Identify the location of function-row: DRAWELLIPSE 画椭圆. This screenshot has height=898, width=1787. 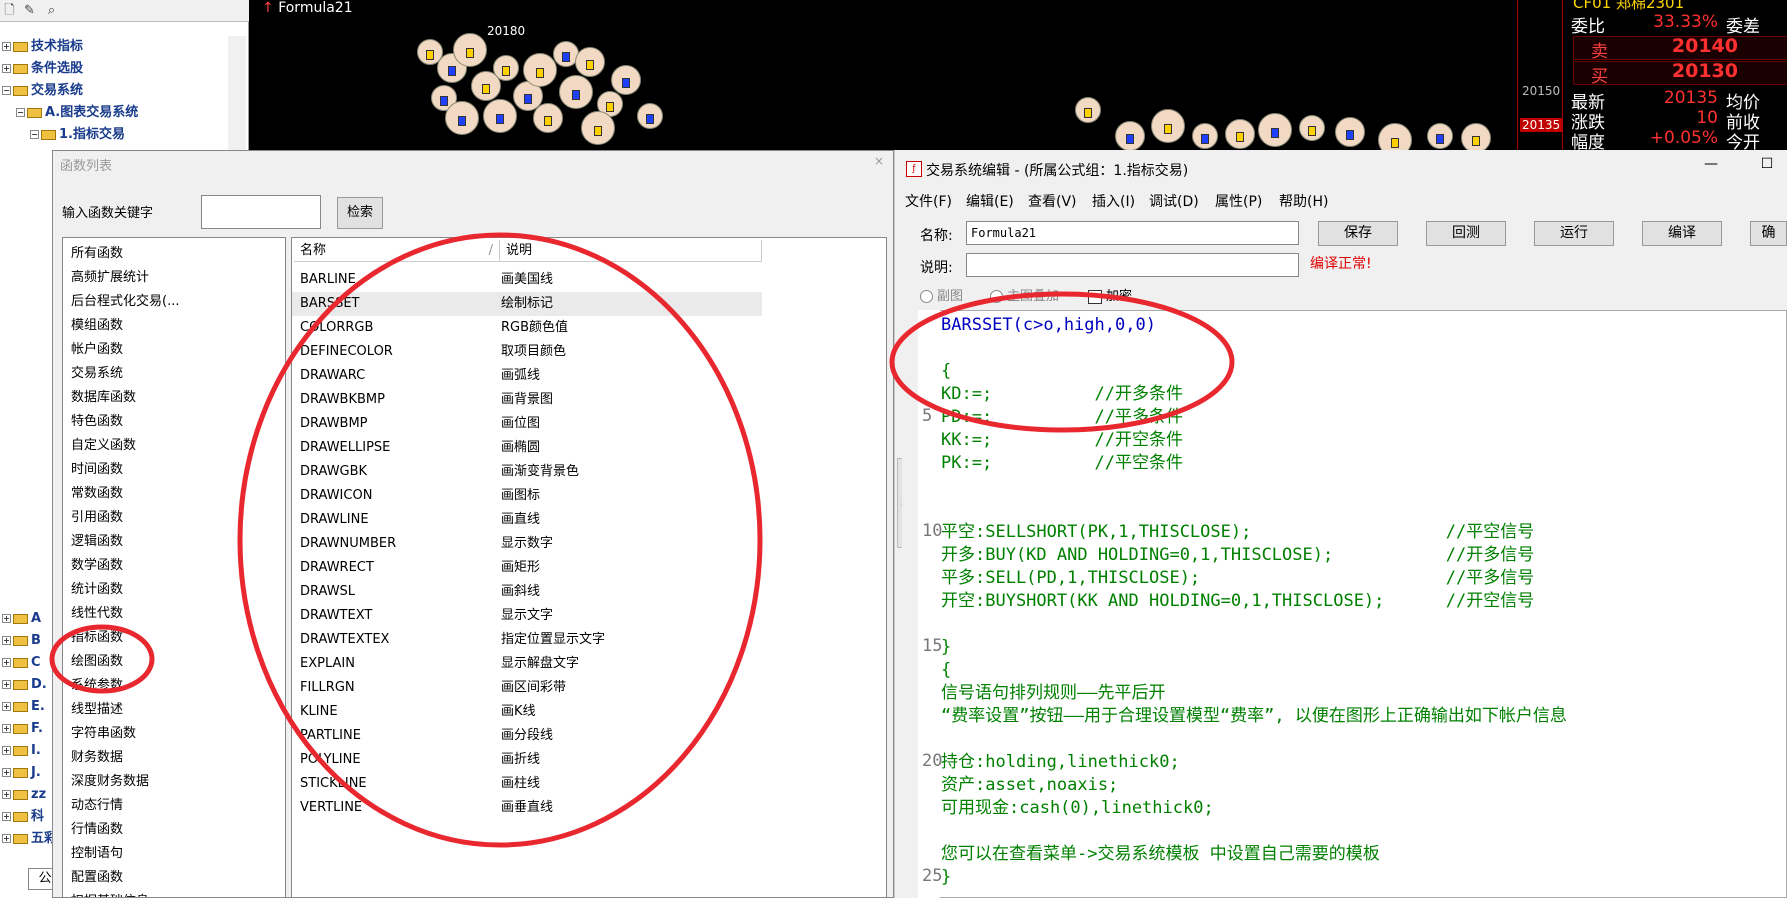
(527, 448).